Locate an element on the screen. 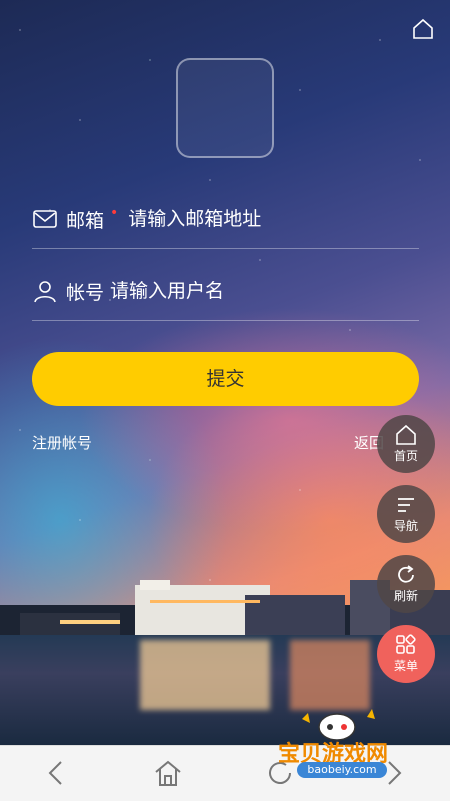 The width and height of the screenshot is (450, 801). watermark-url: baobeiy.com is located at coordinates (342, 770).